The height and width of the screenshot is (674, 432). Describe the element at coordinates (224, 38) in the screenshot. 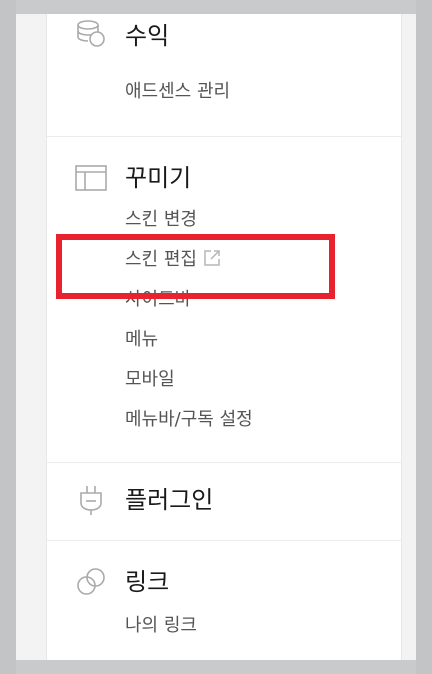

I see `section-revenue: 수익` at that location.